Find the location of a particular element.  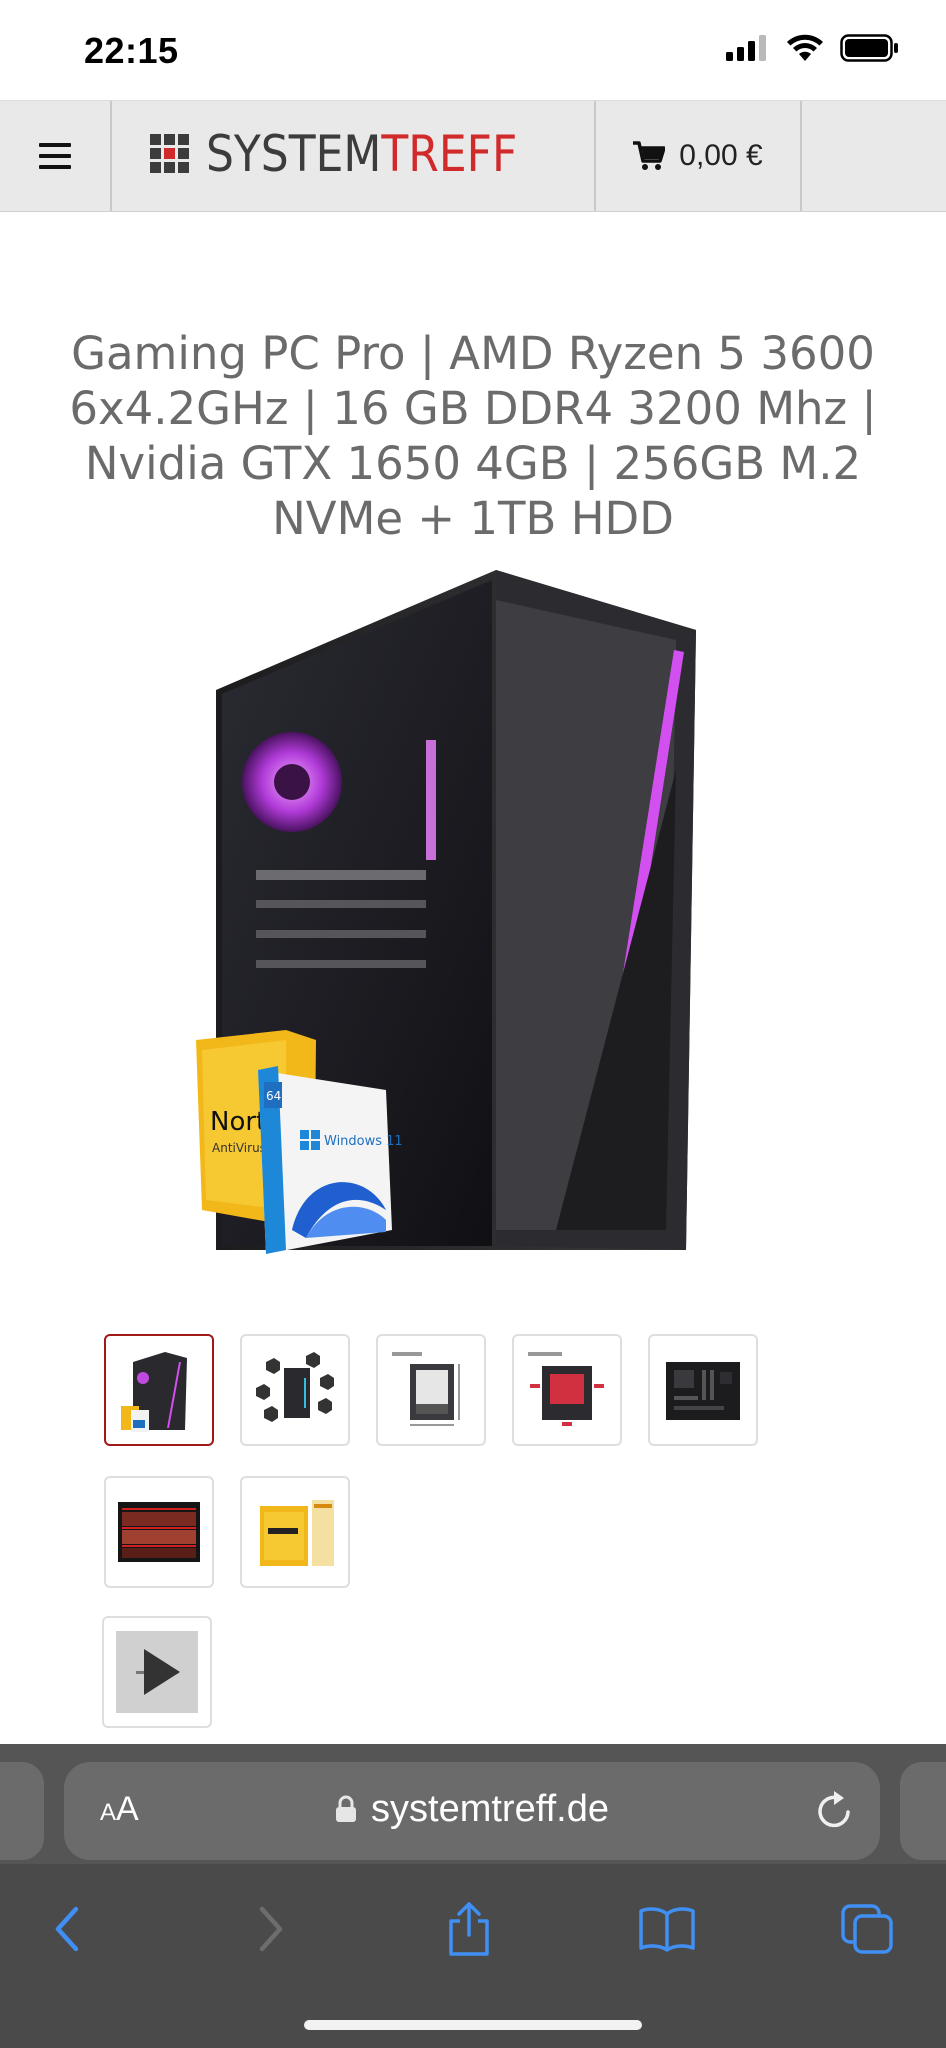

url-display: systemtreff.de is located at coordinates (472, 1809).